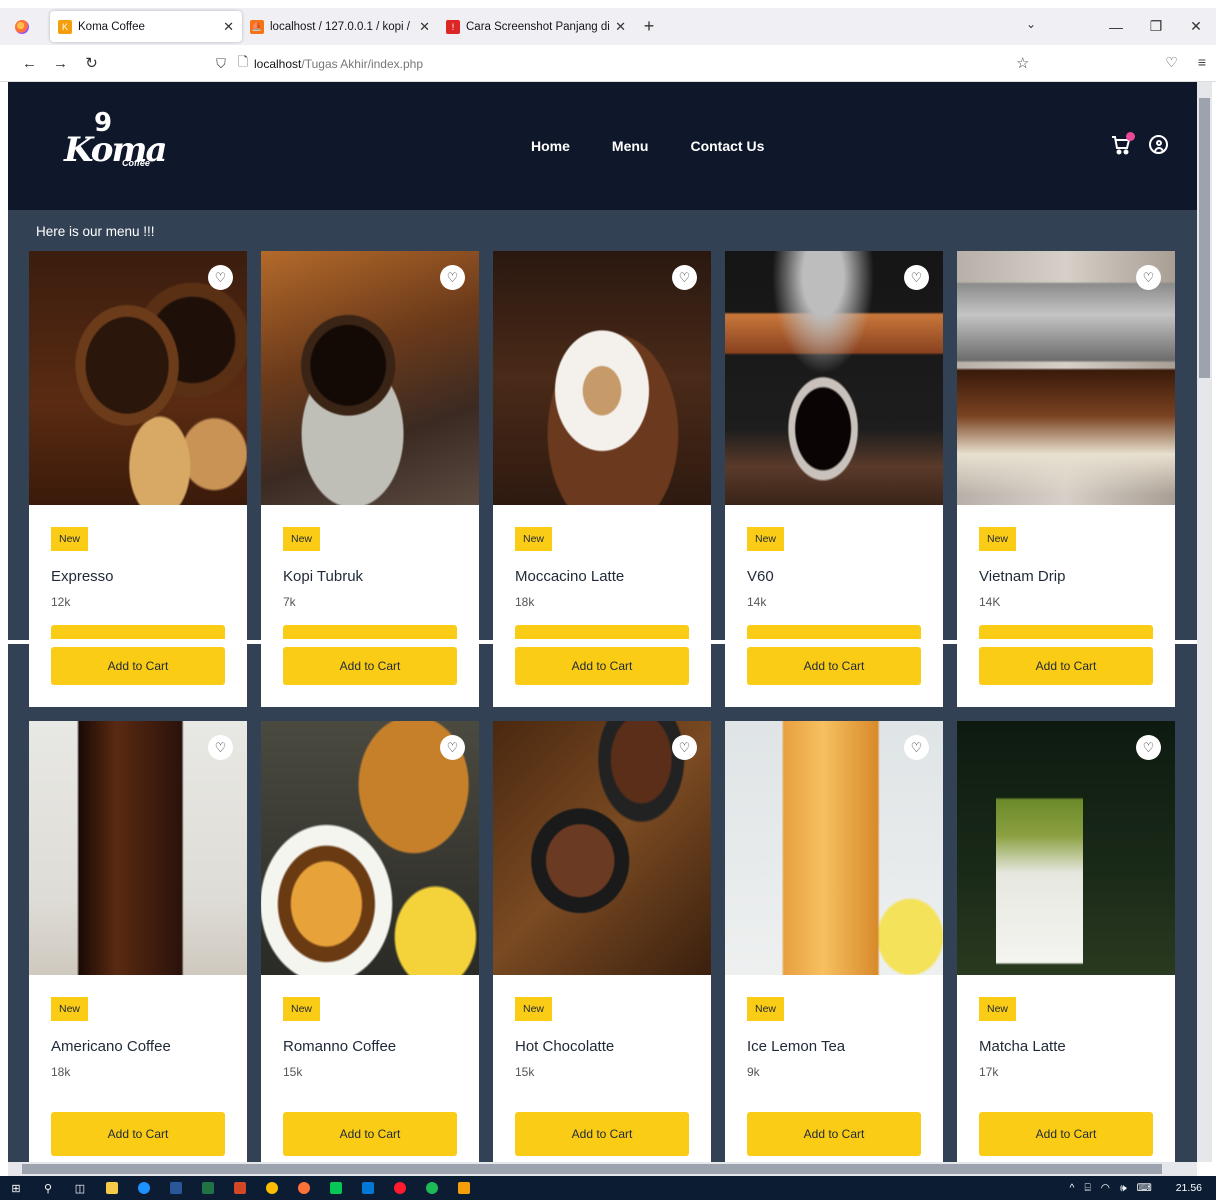 This screenshot has height=1200, width=1216. Describe the element at coordinates (1123, 144) in the screenshot. I see `cart-icon` at that location.